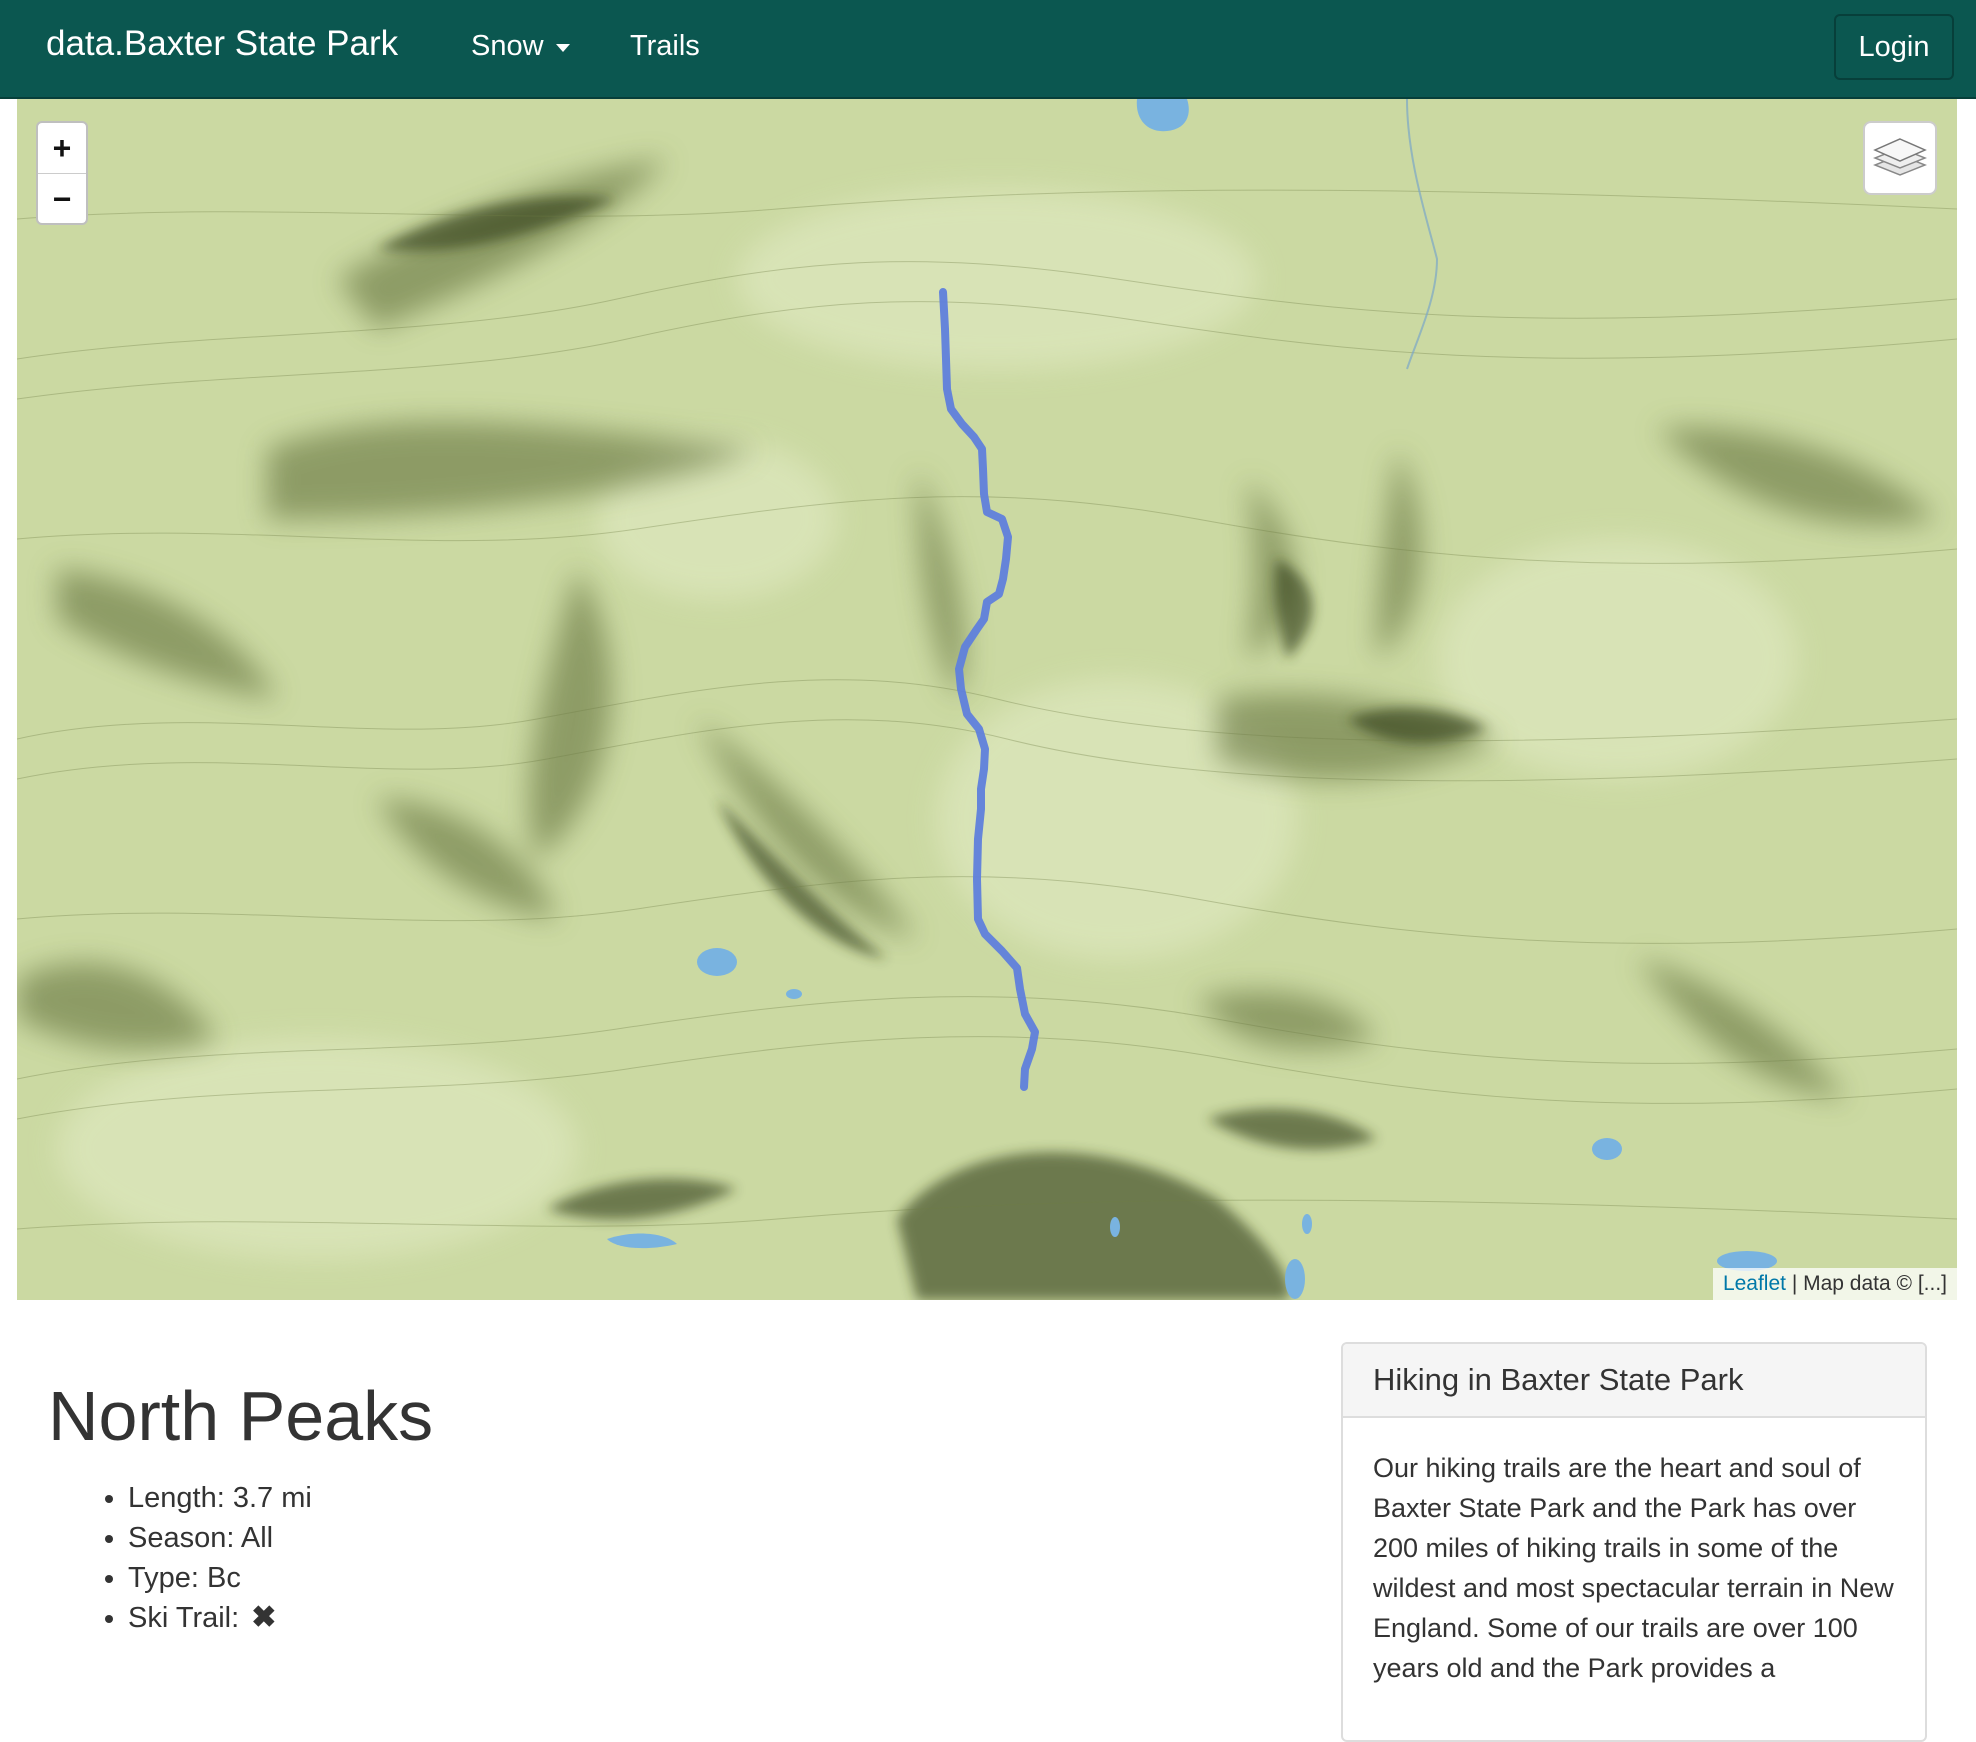 This screenshot has width=1976, height=1742. I want to click on zoom-out-button: −, so click(62, 198).